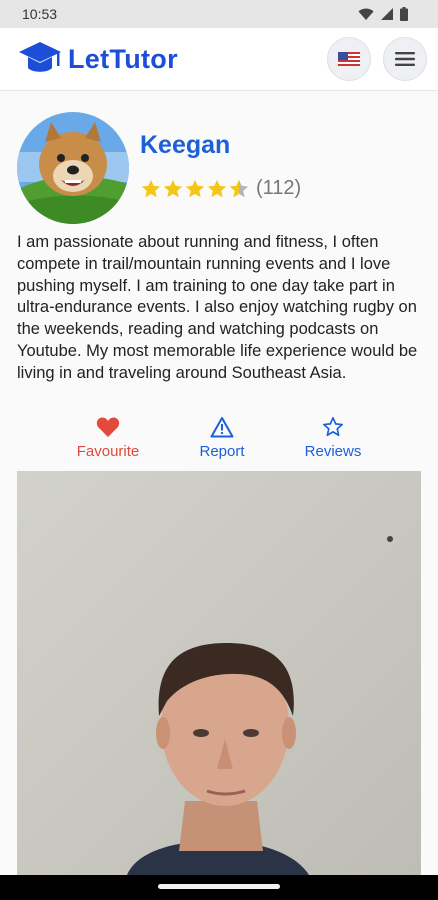  Describe the element at coordinates (108, 451) in the screenshot. I see `favourite-label: Favourite` at that location.